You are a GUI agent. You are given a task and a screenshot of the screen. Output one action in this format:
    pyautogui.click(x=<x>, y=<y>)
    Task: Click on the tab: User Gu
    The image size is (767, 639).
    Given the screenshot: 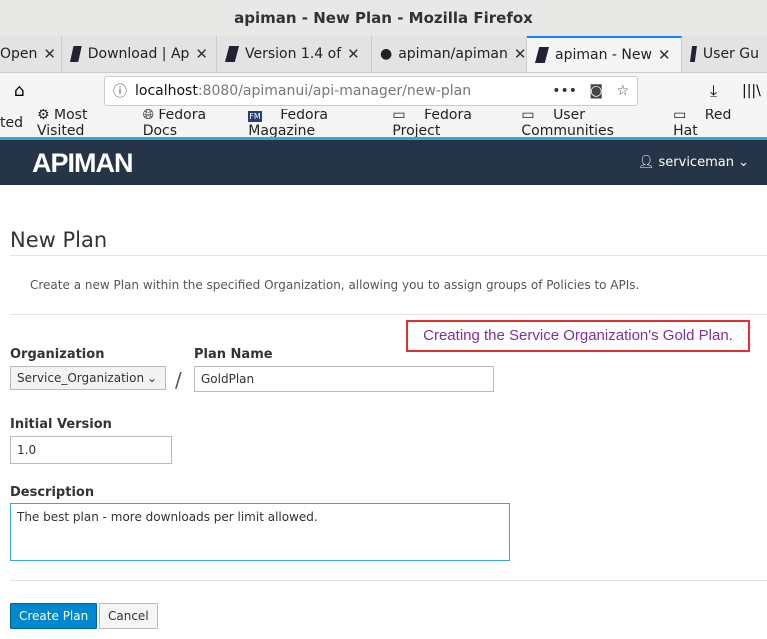 What is the action you would take?
    pyautogui.click(x=724, y=54)
    